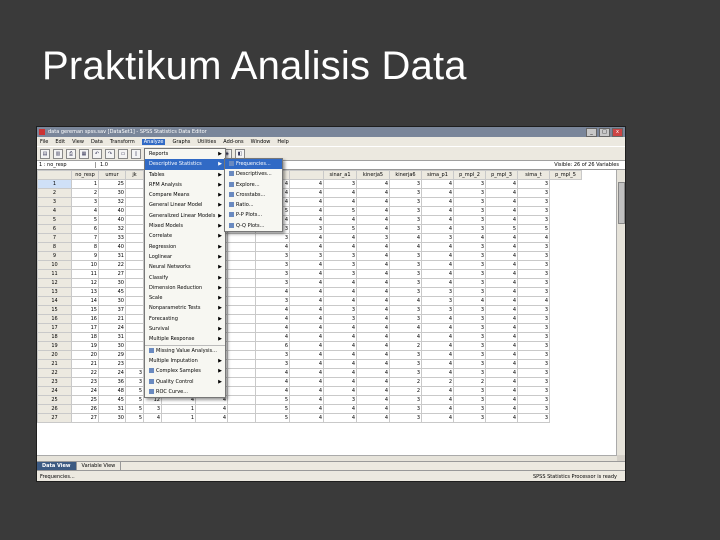  What do you see at coordinates (54, 265) in the screenshot?
I see `row-number: 10` at bounding box center [54, 265].